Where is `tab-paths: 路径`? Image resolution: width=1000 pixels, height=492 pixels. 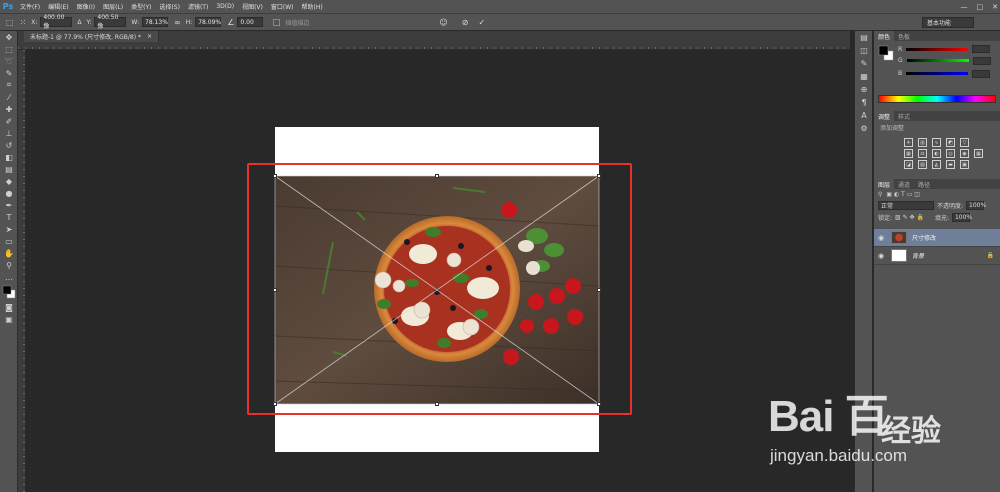 tab-paths: 路径 is located at coordinates (924, 184).